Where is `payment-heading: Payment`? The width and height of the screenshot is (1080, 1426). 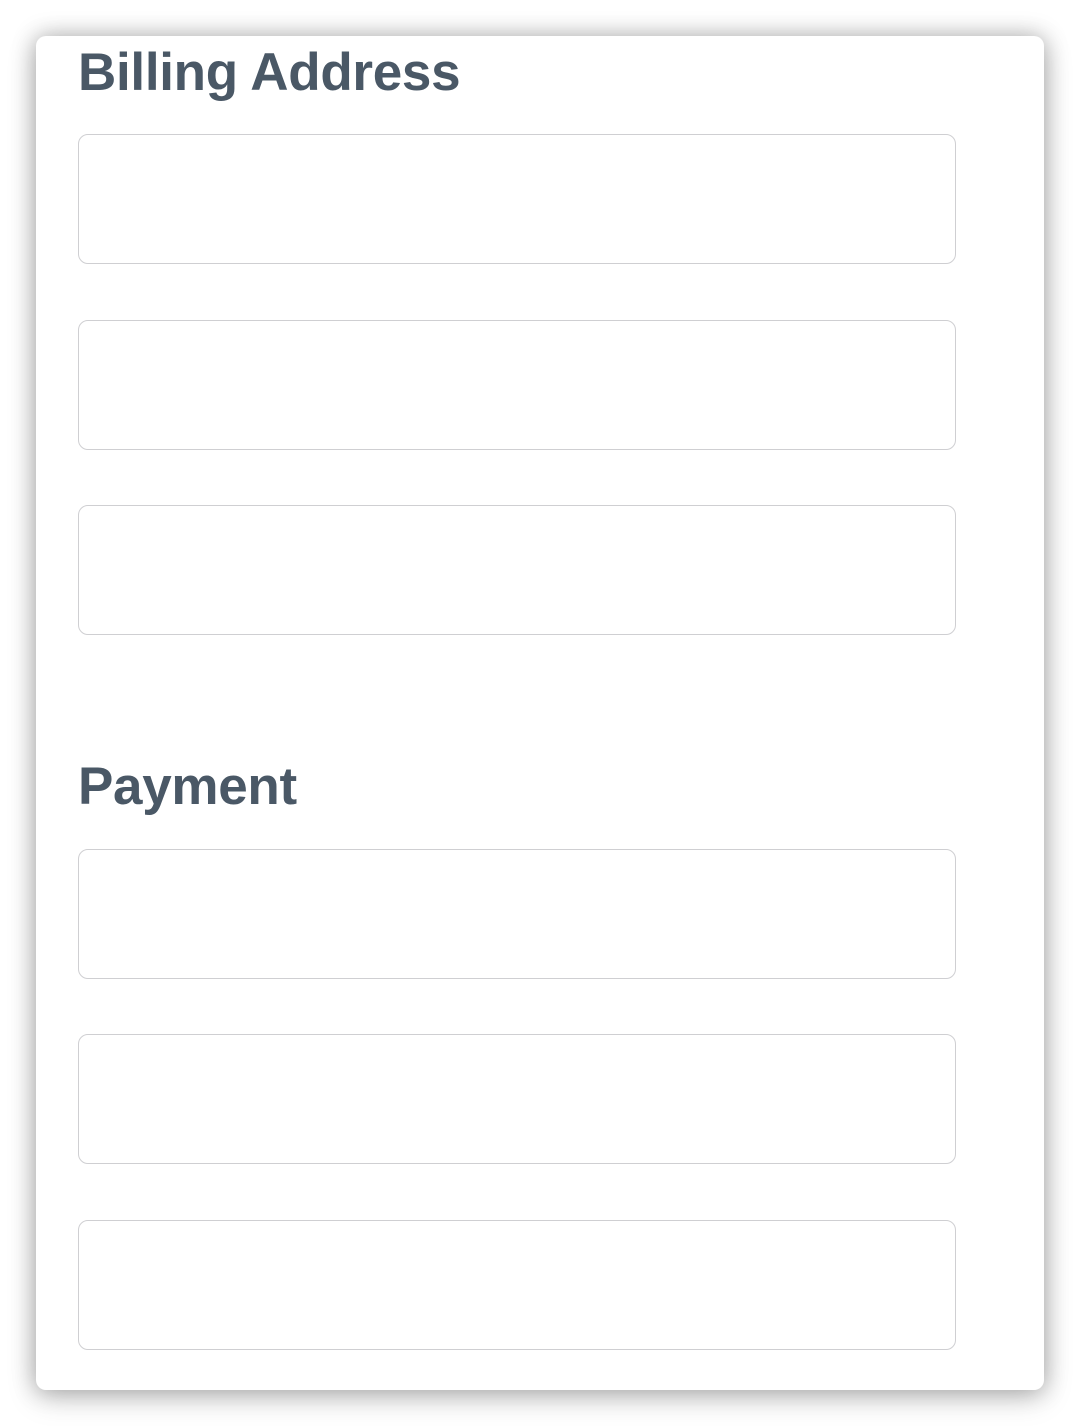
payment-heading: Payment is located at coordinates (187, 786).